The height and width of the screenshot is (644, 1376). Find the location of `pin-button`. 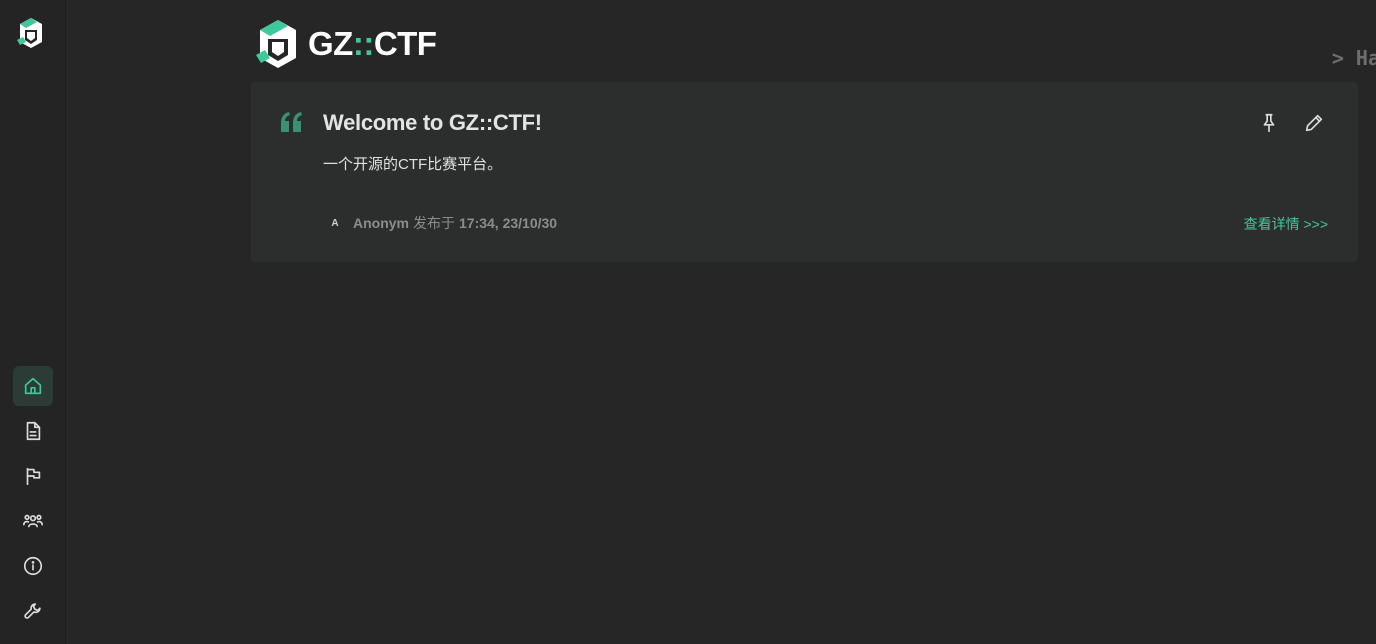

pin-button is located at coordinates (1269, 123).